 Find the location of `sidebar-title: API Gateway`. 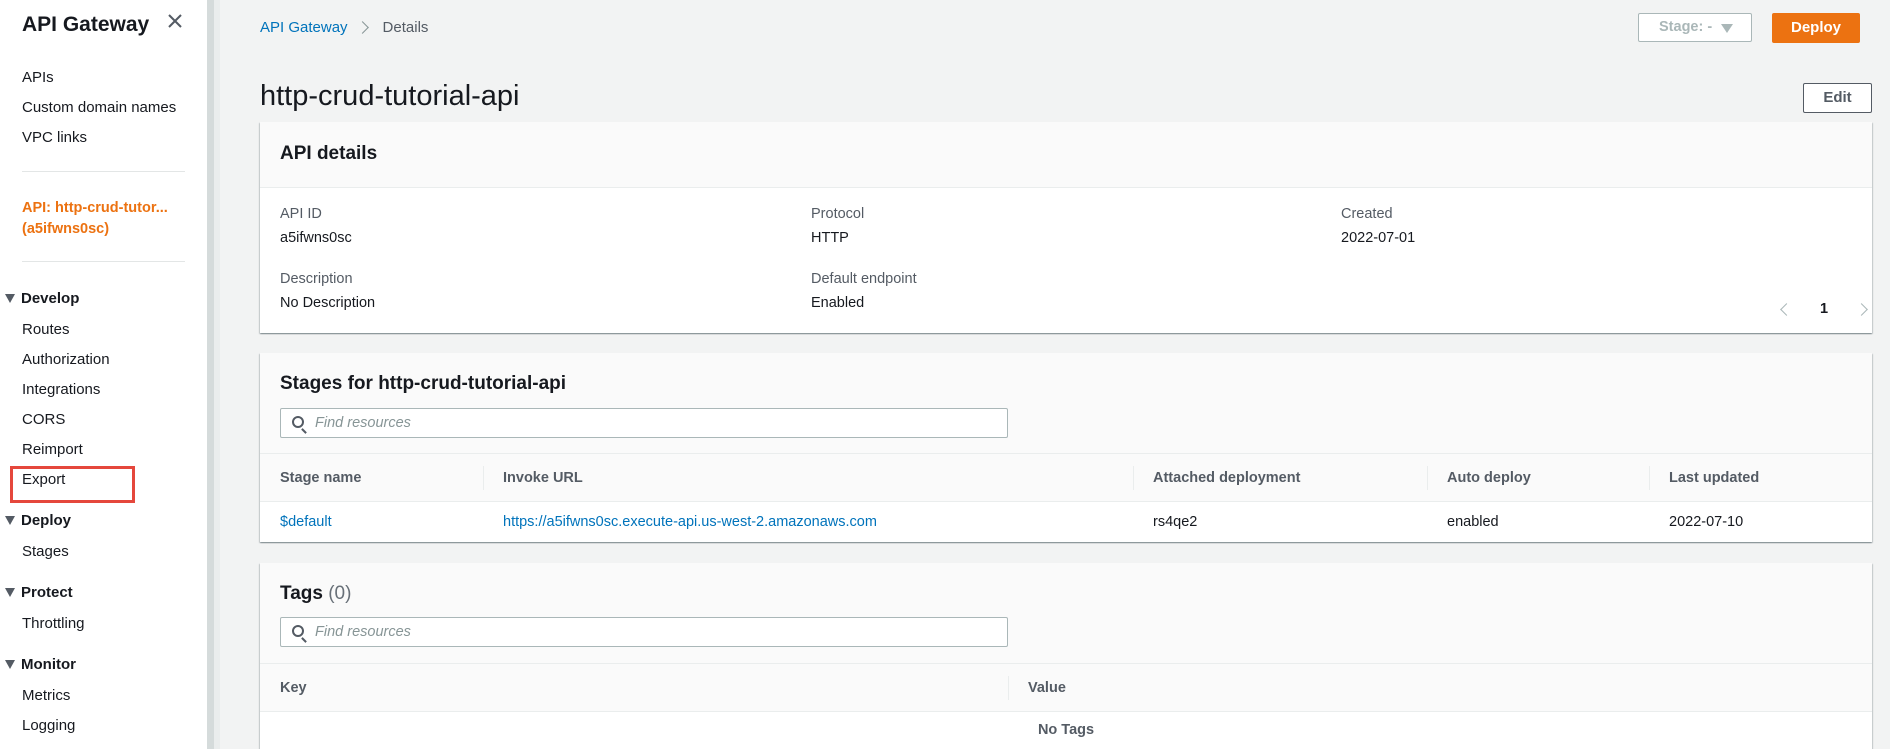

sidebar-title: API Gateway is located at coordinates (86, 24).